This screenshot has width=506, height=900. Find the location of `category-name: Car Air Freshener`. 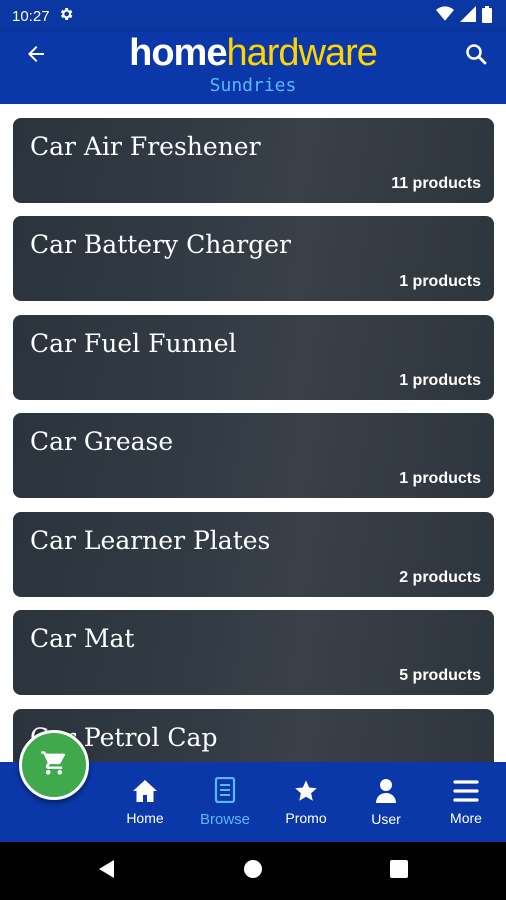

category-name: Car Air Freshener is located at coordinates (145, 146).